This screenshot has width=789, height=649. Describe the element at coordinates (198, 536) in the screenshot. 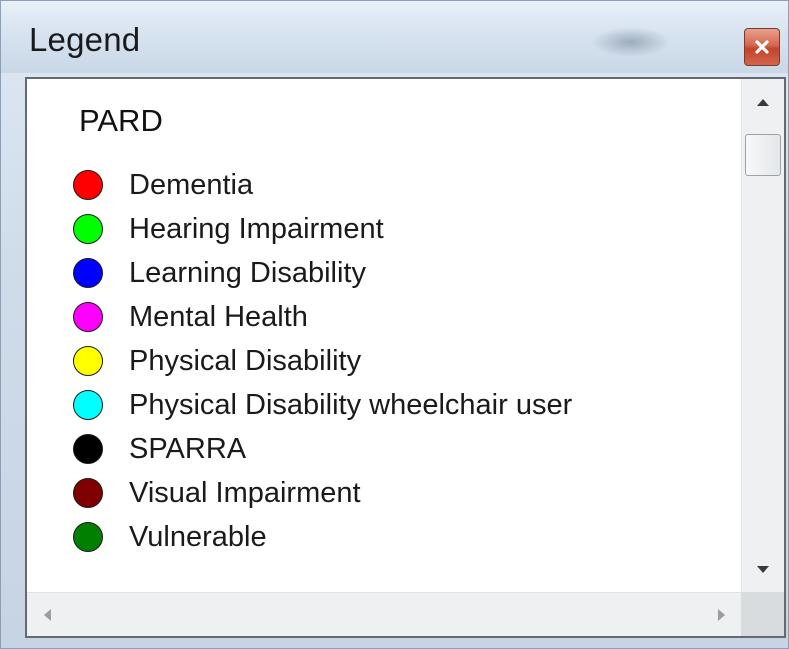

I see `legend-item-label: Vulnerable` at that location.